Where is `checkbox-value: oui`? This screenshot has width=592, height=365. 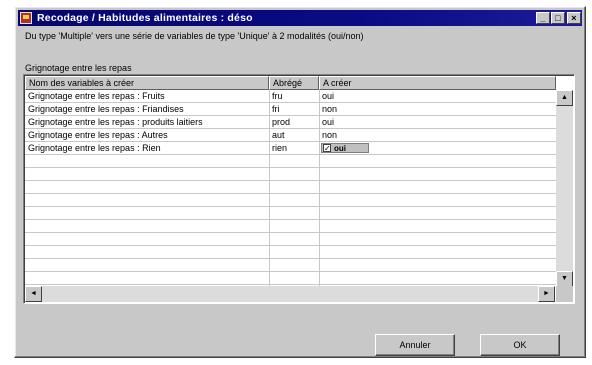
checkbox-value: oui is located at coordinates (340, 148).